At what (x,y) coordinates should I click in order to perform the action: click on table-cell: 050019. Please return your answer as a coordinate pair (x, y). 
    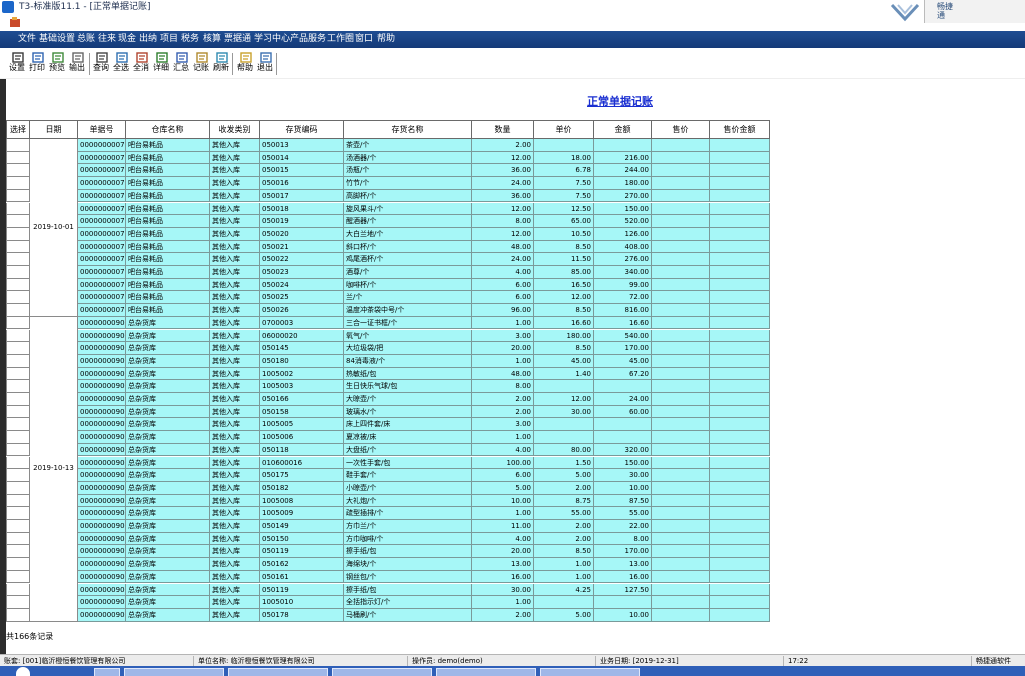
    Looking at the image, I should click on (302, 221).